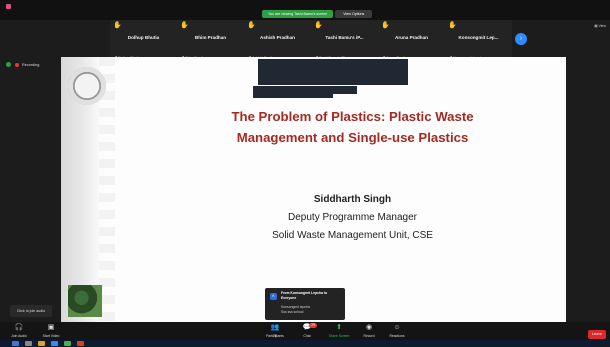 This screenshot has width=610, height=347. Describe the element at coordinates (295, 307) in the screenshot. I see `chat-sender: Konsongmit lepcha` at that location.